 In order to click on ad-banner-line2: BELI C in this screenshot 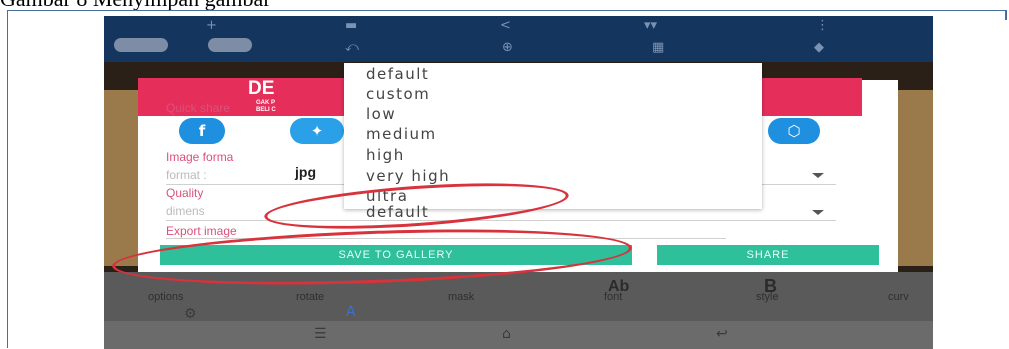, I will do `click(266, 110)`.